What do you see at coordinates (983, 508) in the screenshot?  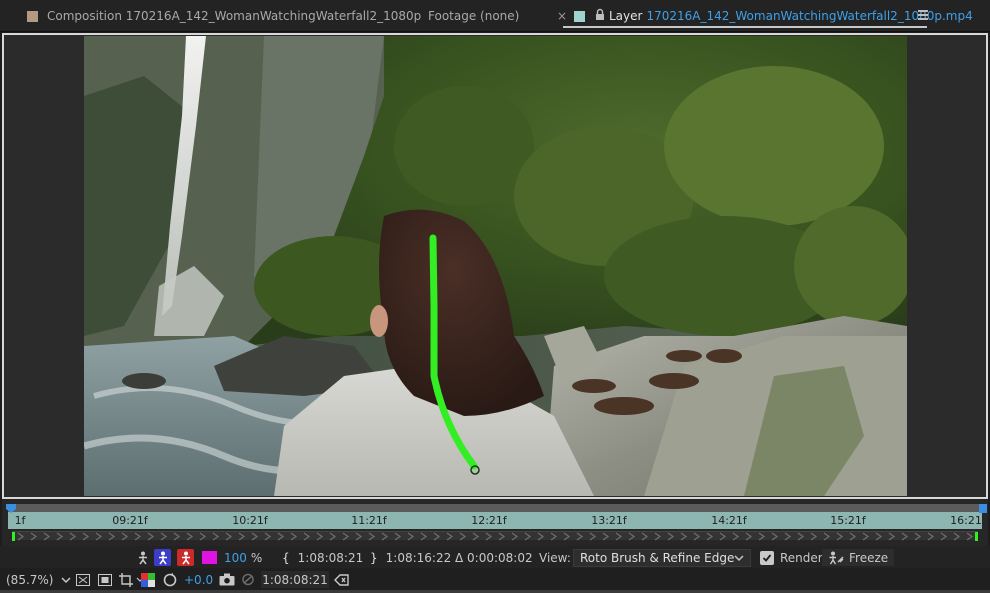 I see `out-point-marker` at bounding box center [983, 508].